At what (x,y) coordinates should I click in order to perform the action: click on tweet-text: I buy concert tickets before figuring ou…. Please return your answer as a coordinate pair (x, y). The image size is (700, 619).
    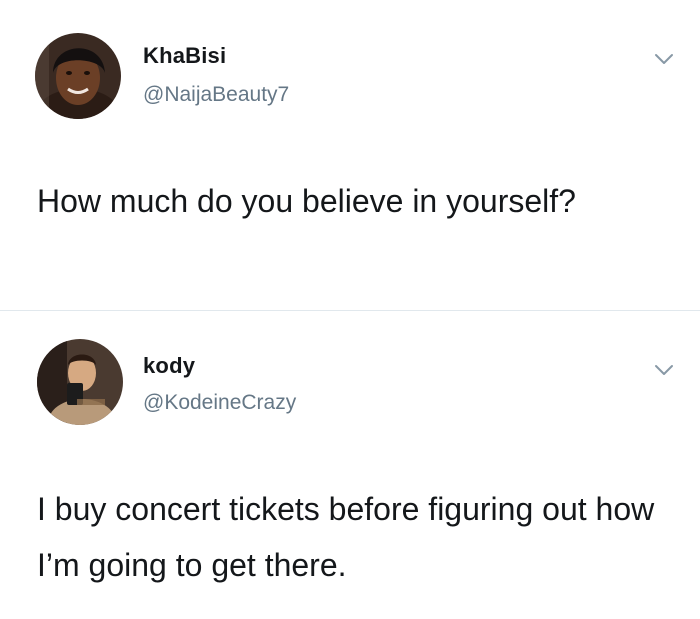
    Looking at the image, I should click on (346, 537).